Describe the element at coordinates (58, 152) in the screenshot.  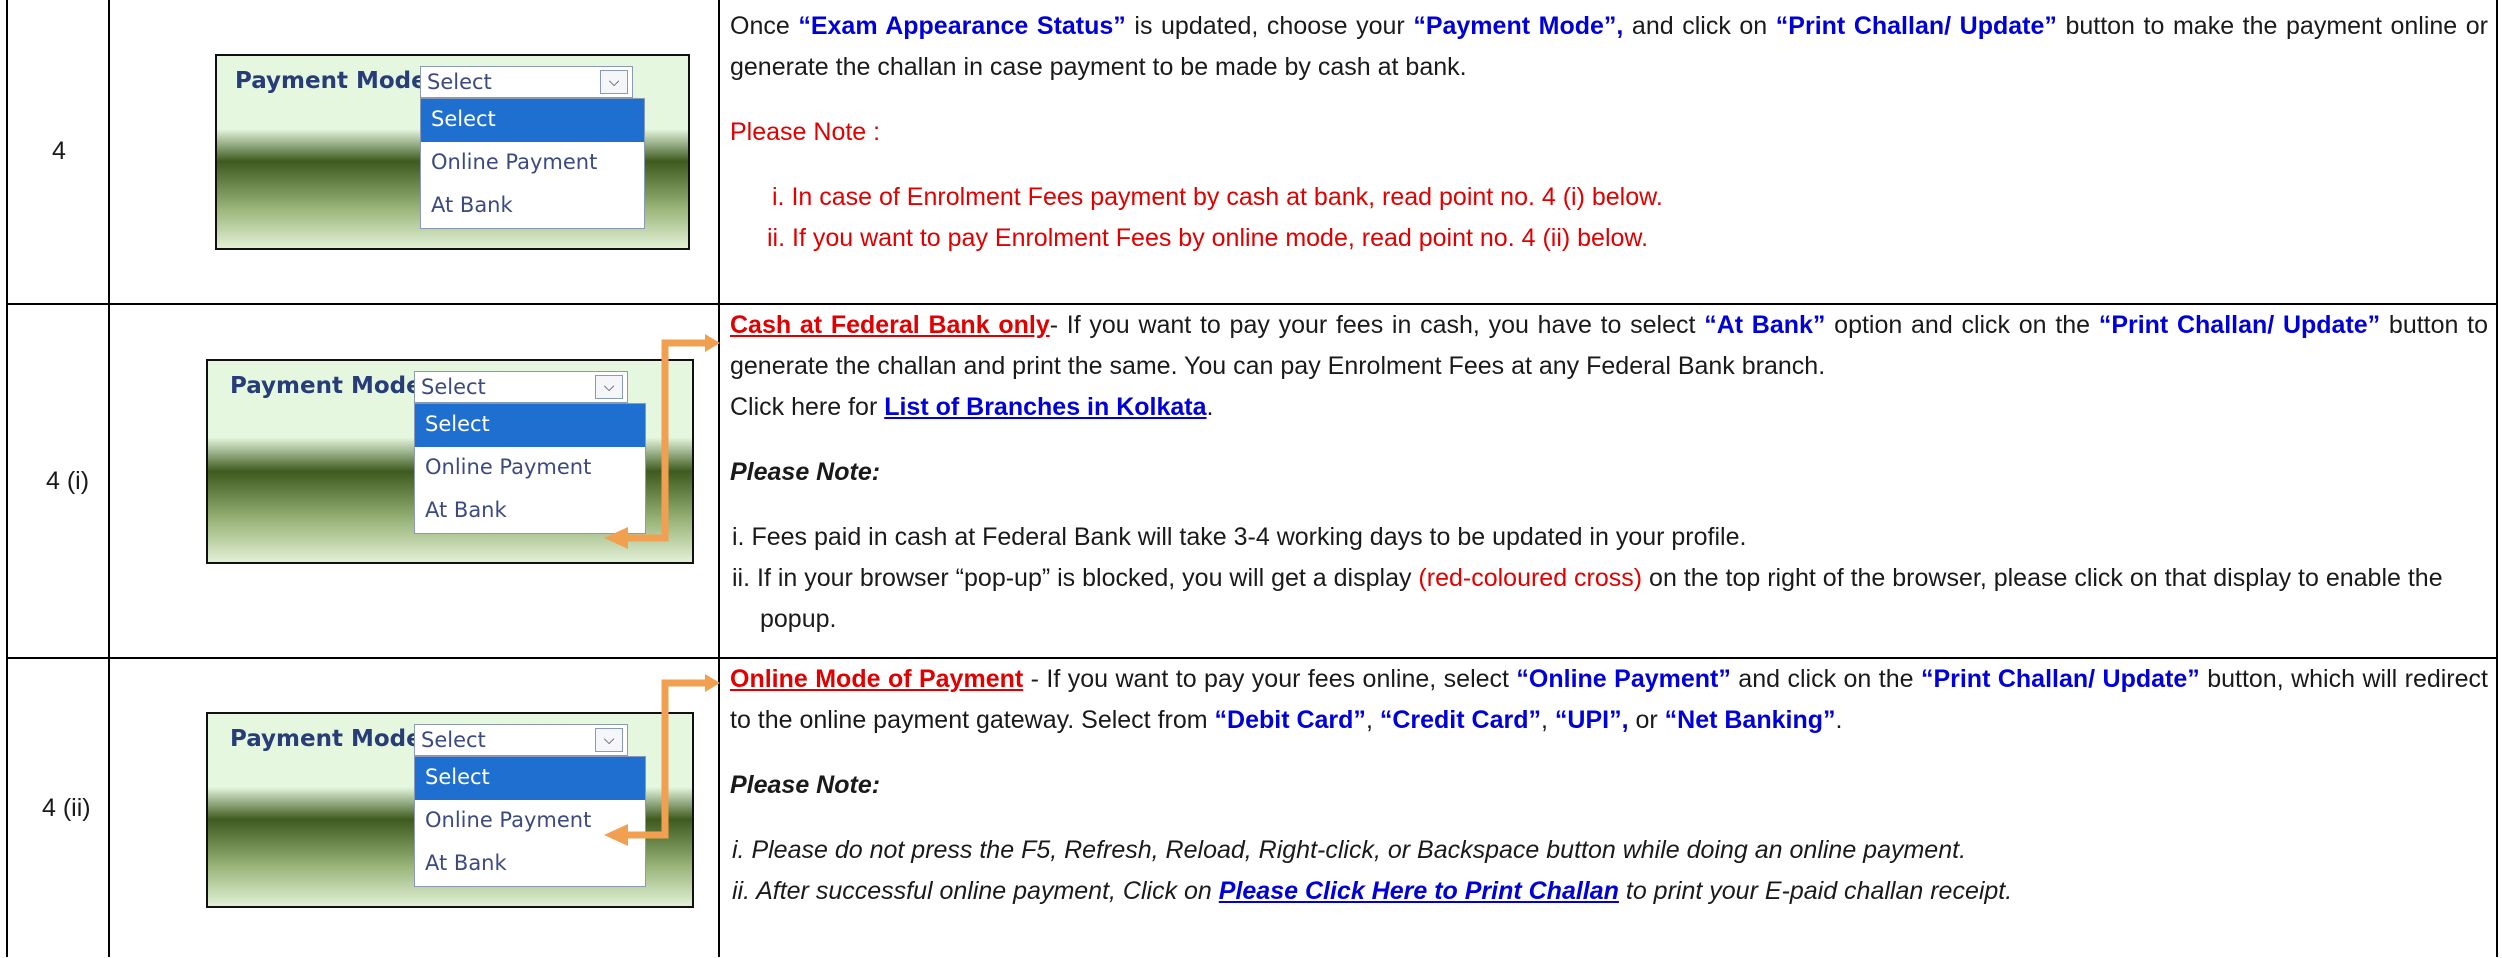
I see `step-number: 4` at that location.